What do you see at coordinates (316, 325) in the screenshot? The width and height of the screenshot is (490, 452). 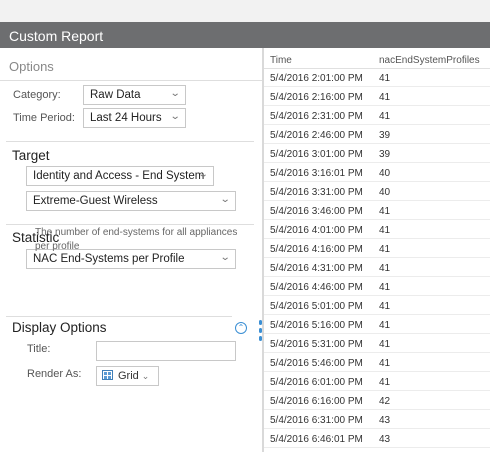 I see `time-cell: 5/4/2016 5:16:00 PM` at bounding box center [316, 325].